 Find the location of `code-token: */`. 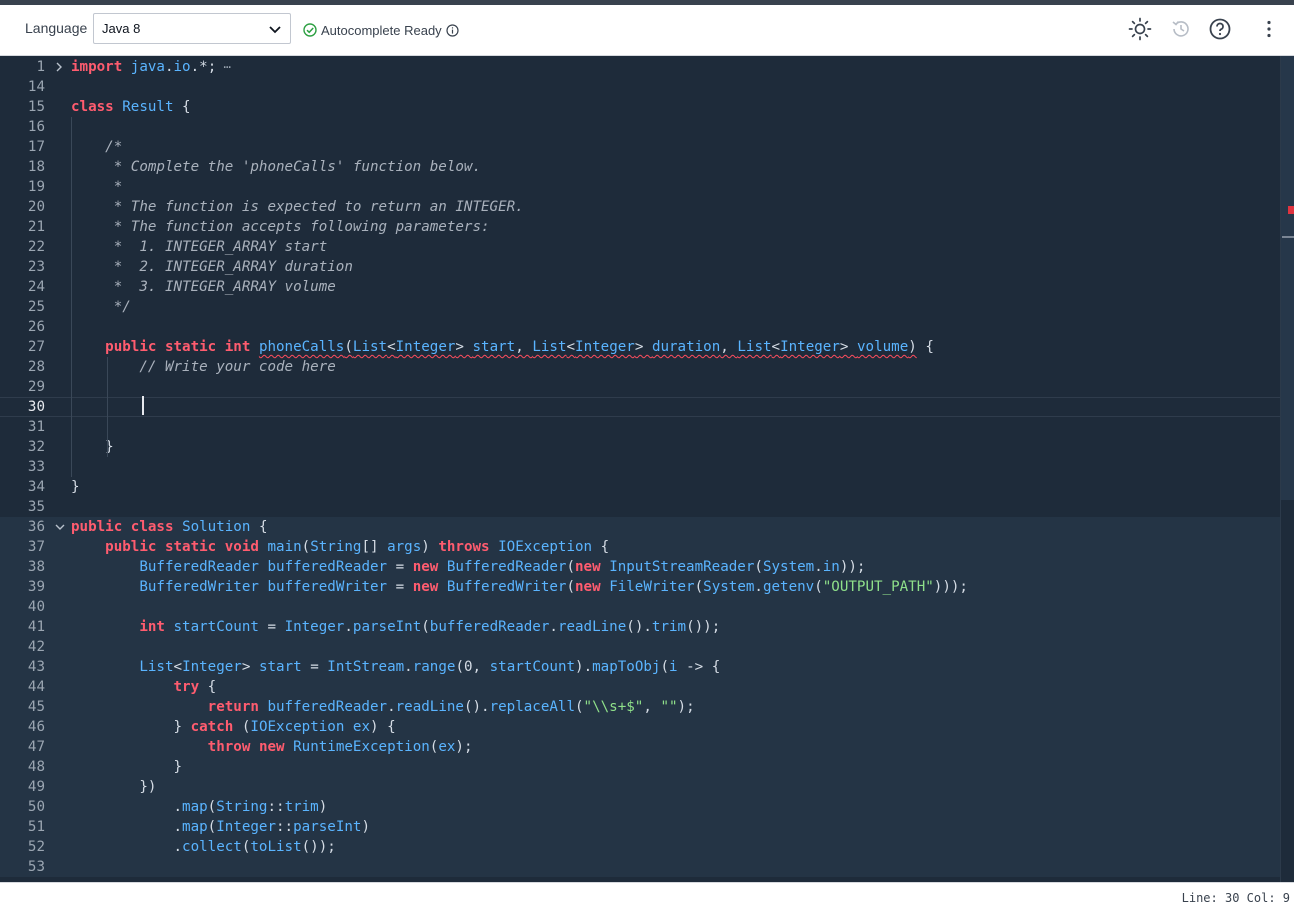

code-token: */ is located at coordinates (101, 307).